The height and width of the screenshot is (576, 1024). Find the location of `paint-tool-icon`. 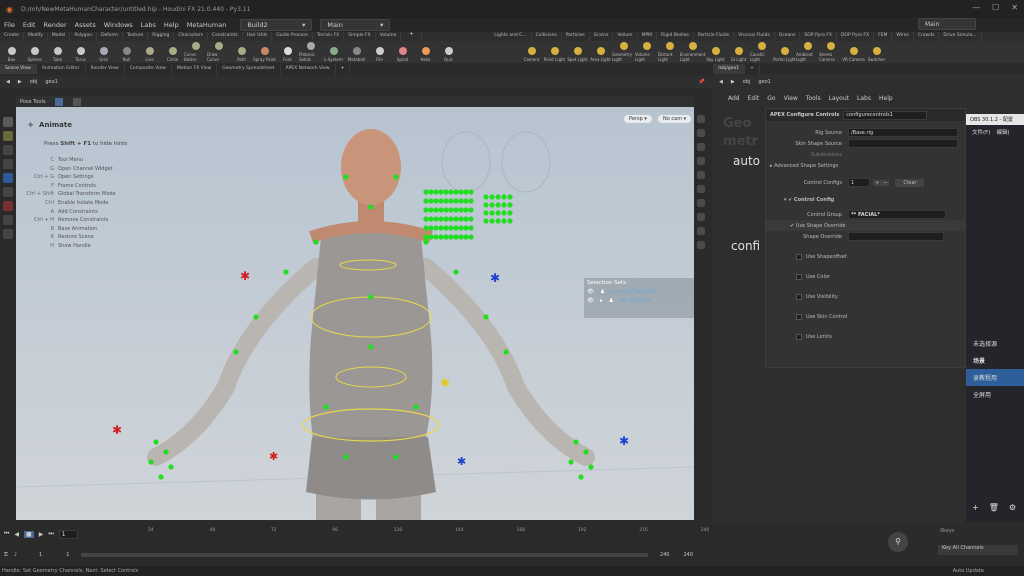

paint-tool-icon is located at coordinates (8, 234).